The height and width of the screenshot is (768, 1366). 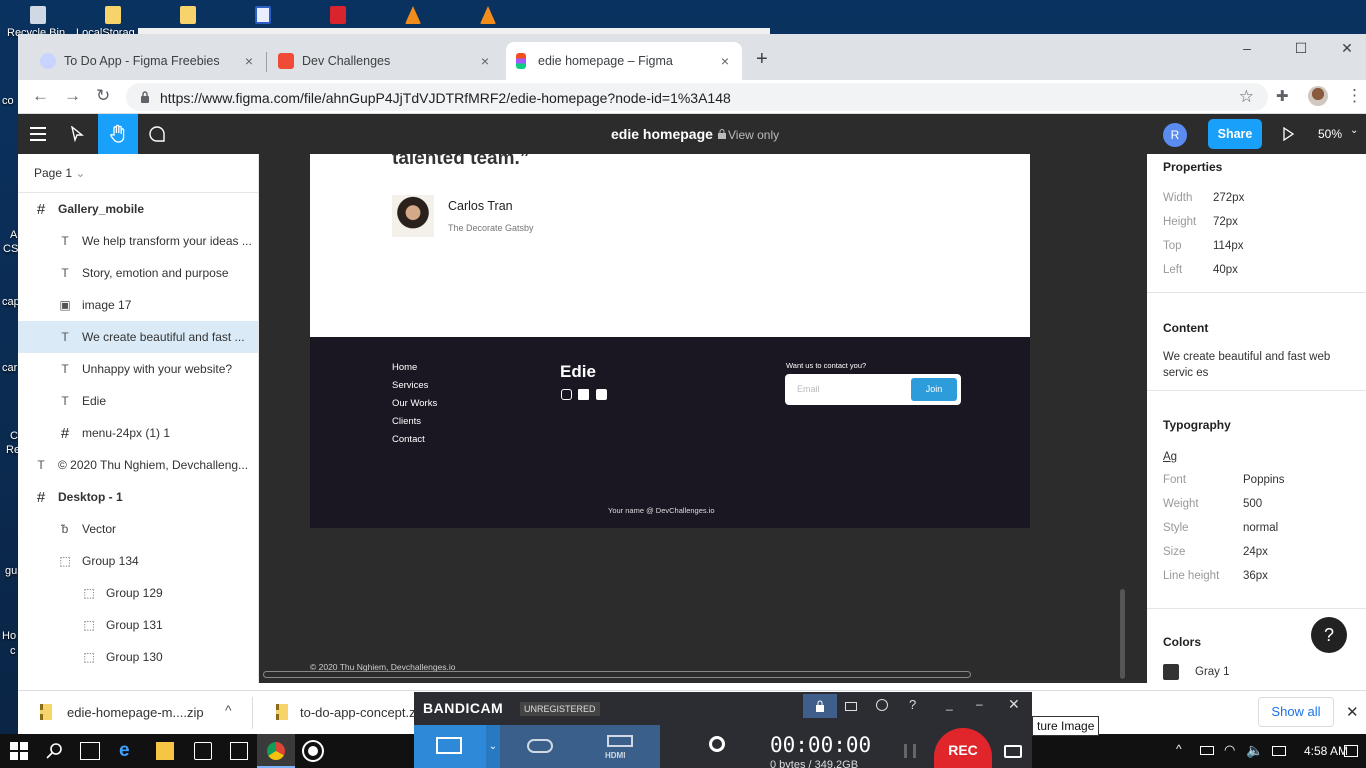 I want to click on help-button: ?, so click(x=1329, y=635).